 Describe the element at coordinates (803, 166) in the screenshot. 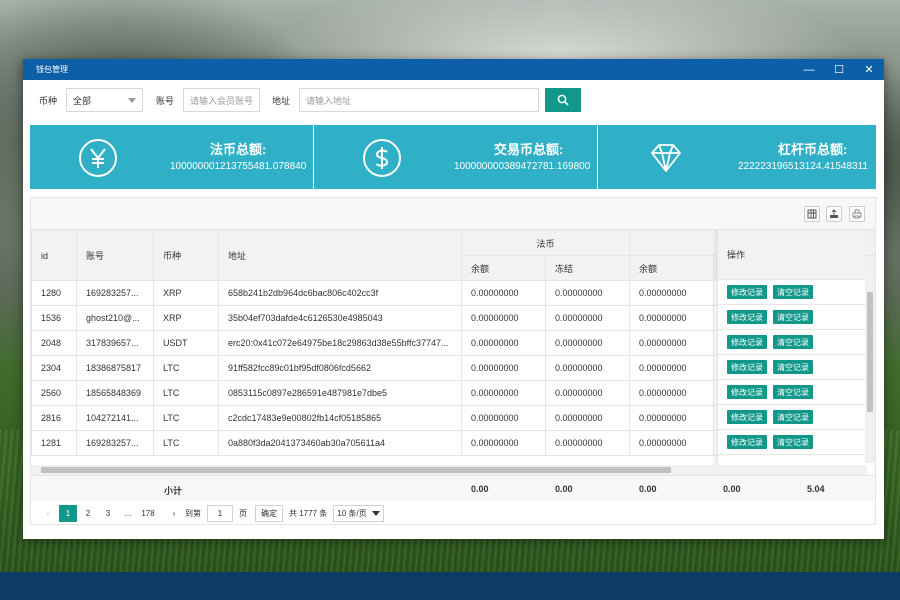

I see `leverage-total-value: 222223196513124.41548311` at that location.